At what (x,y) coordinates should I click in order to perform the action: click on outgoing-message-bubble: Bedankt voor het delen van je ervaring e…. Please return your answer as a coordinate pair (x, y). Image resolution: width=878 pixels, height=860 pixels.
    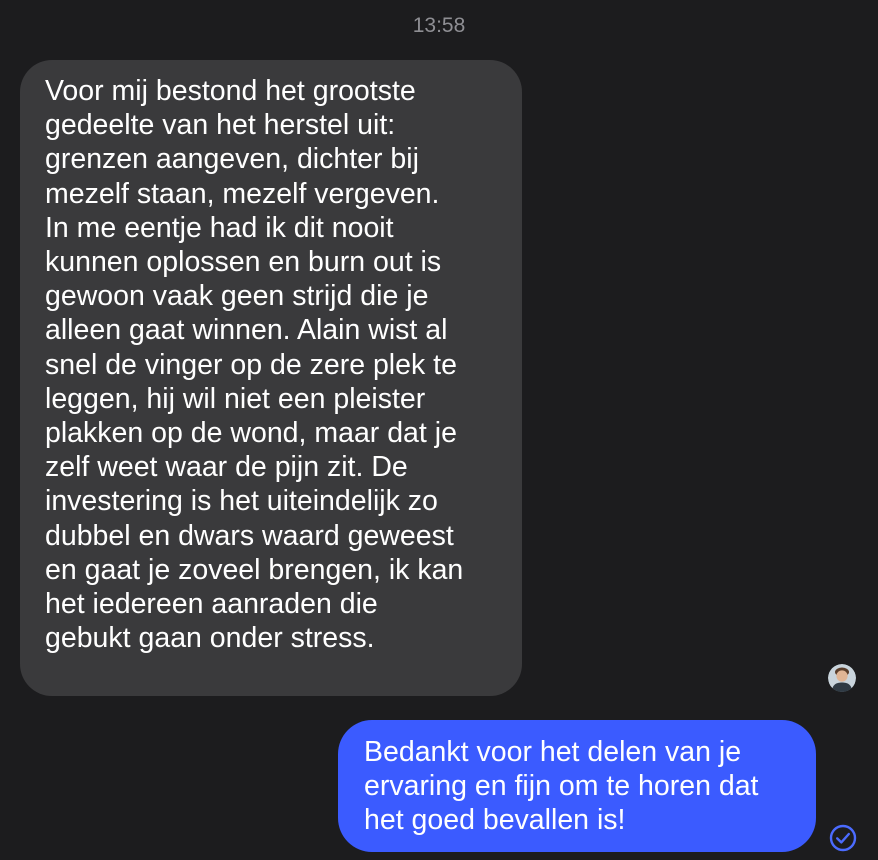
    Looking at the image, I should click on (577, 786).